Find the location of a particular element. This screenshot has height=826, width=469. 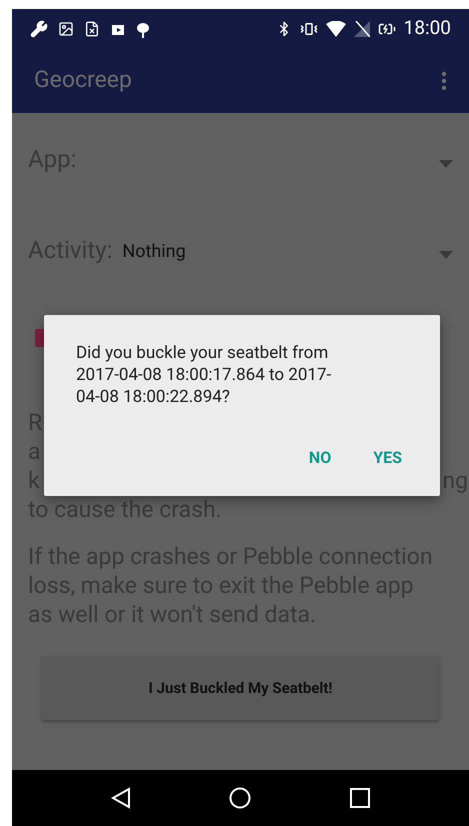

no-sim-icon is located at coordinates (362, 28).